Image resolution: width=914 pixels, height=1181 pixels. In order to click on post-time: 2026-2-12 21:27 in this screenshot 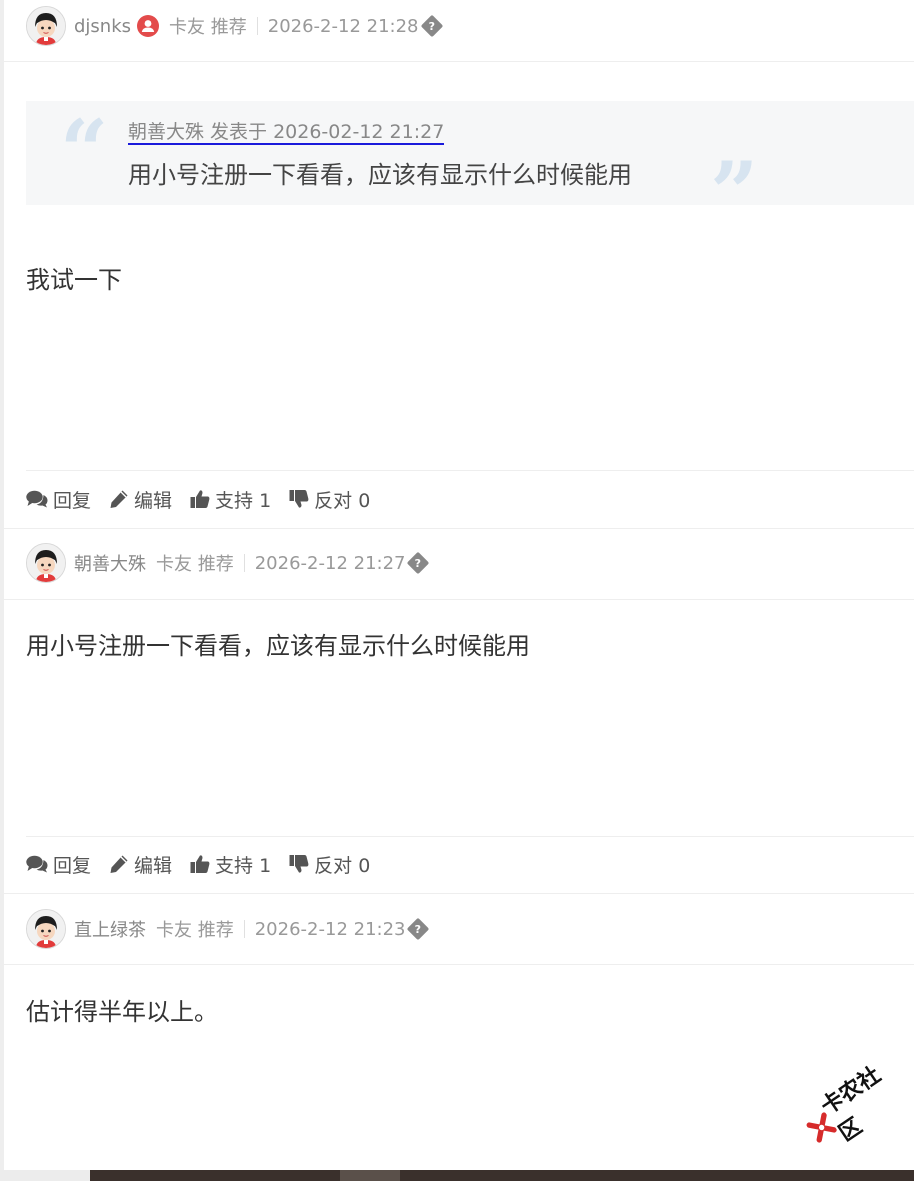, I will do `click(330, 563)`.